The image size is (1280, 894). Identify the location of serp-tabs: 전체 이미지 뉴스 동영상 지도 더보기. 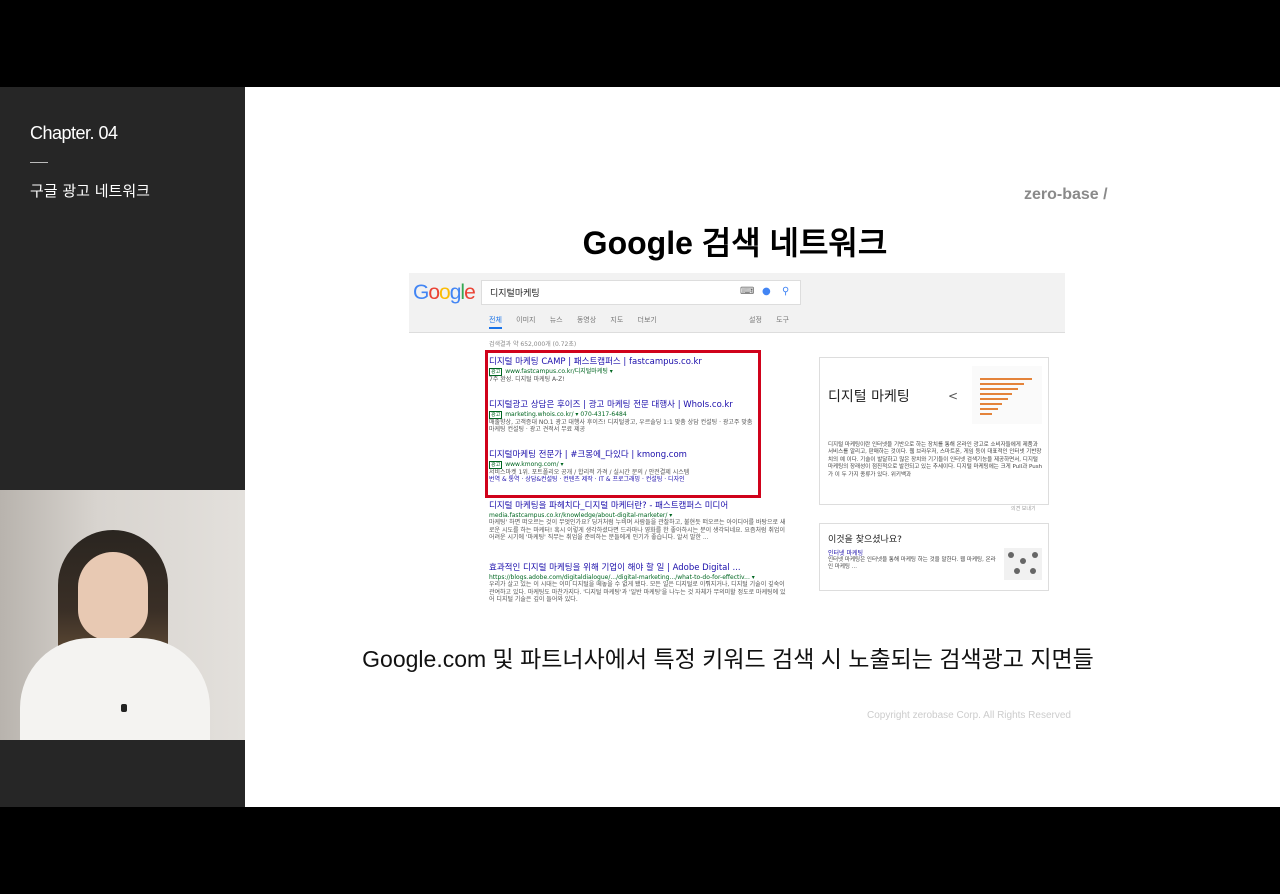
(579, 322).